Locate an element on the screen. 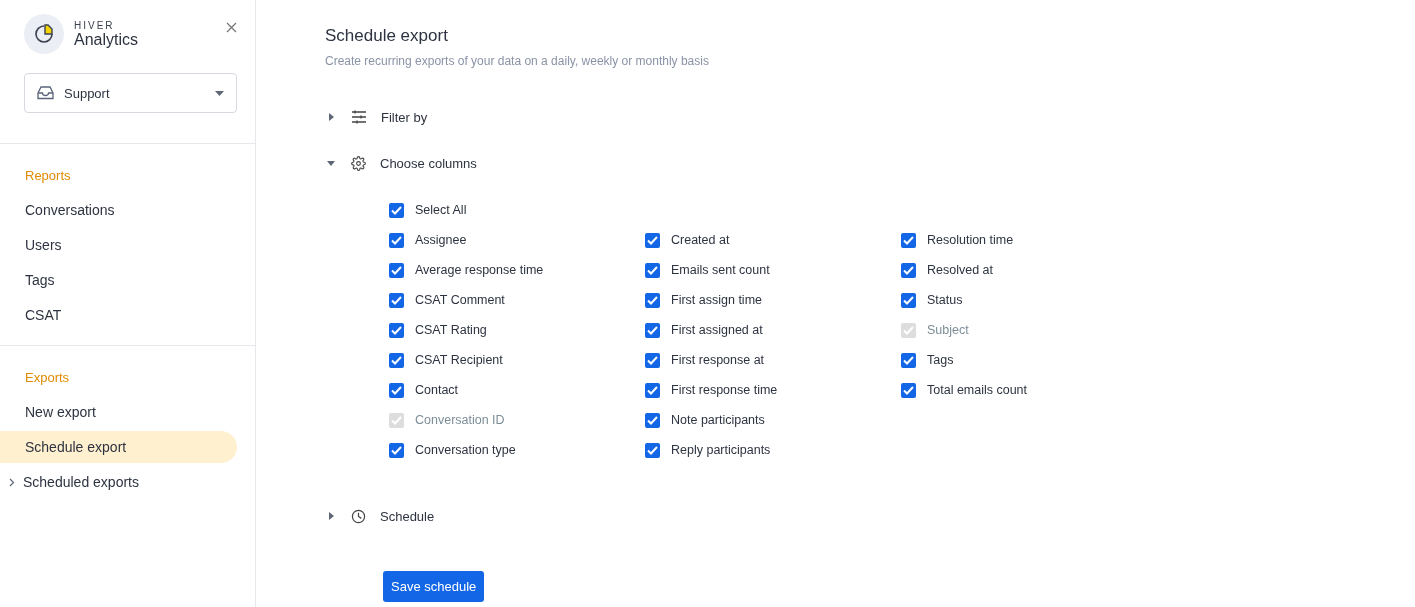 This screenshot has height=607, width=1415. checkbox-label: Conversation ID is located at coordinates (460, 420).